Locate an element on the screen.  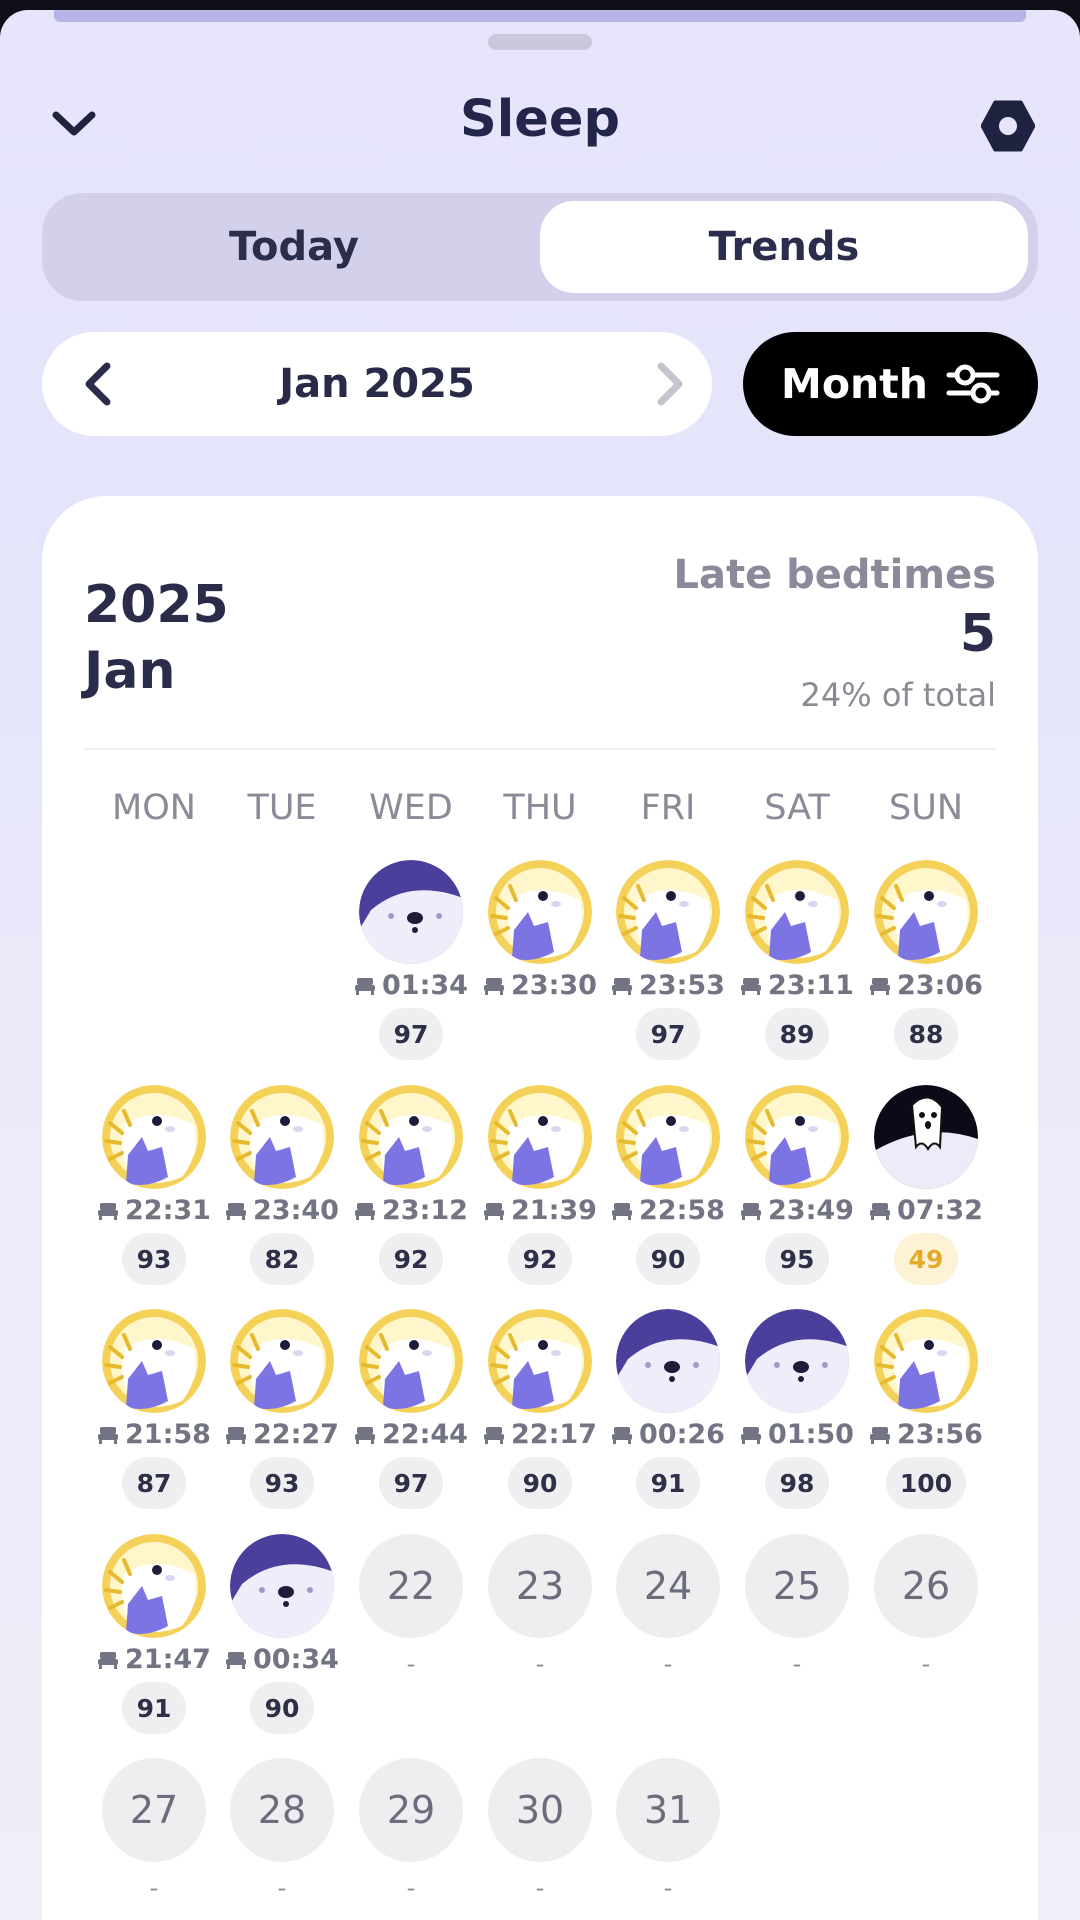
period-selector-button: Month is located at coordinates (890, 384).